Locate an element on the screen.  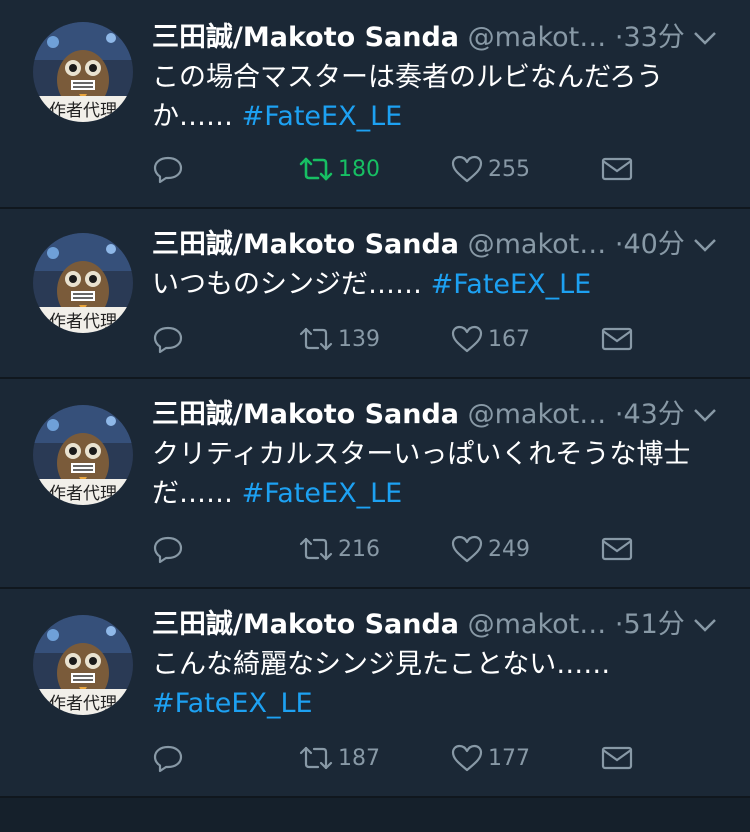
retweet-button: 180 is located at coordinates (339, 169).